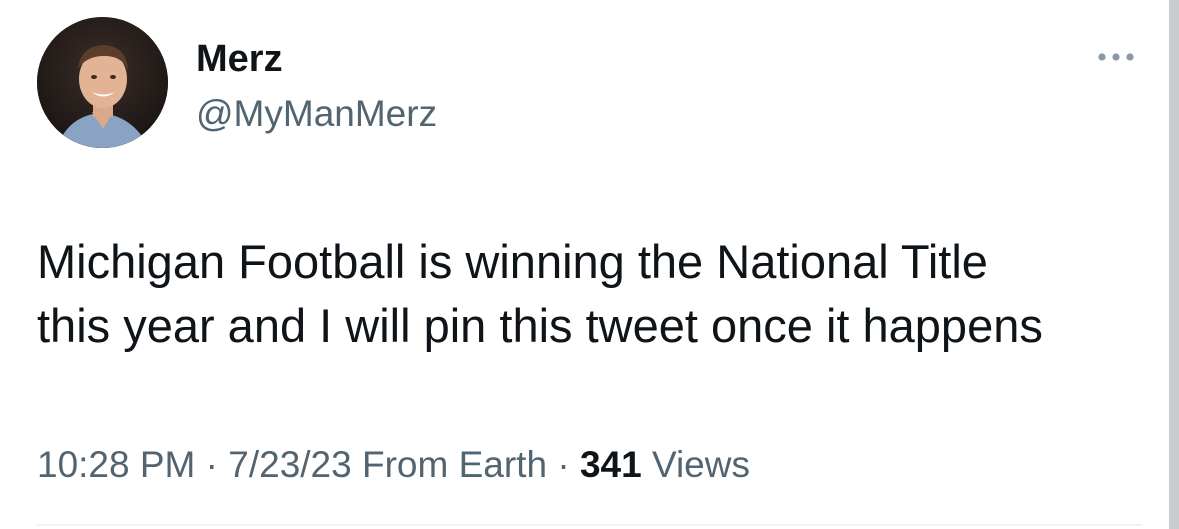 This screenshot has height=529, width=1179. I want to click on scrollbar-edge, so click(1174, 264).